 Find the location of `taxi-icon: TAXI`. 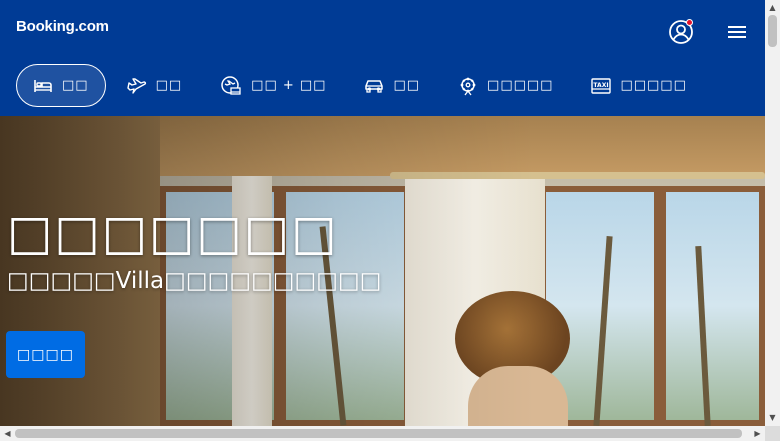

taxi-icon: TAXI is located at coordinates (601, 85).